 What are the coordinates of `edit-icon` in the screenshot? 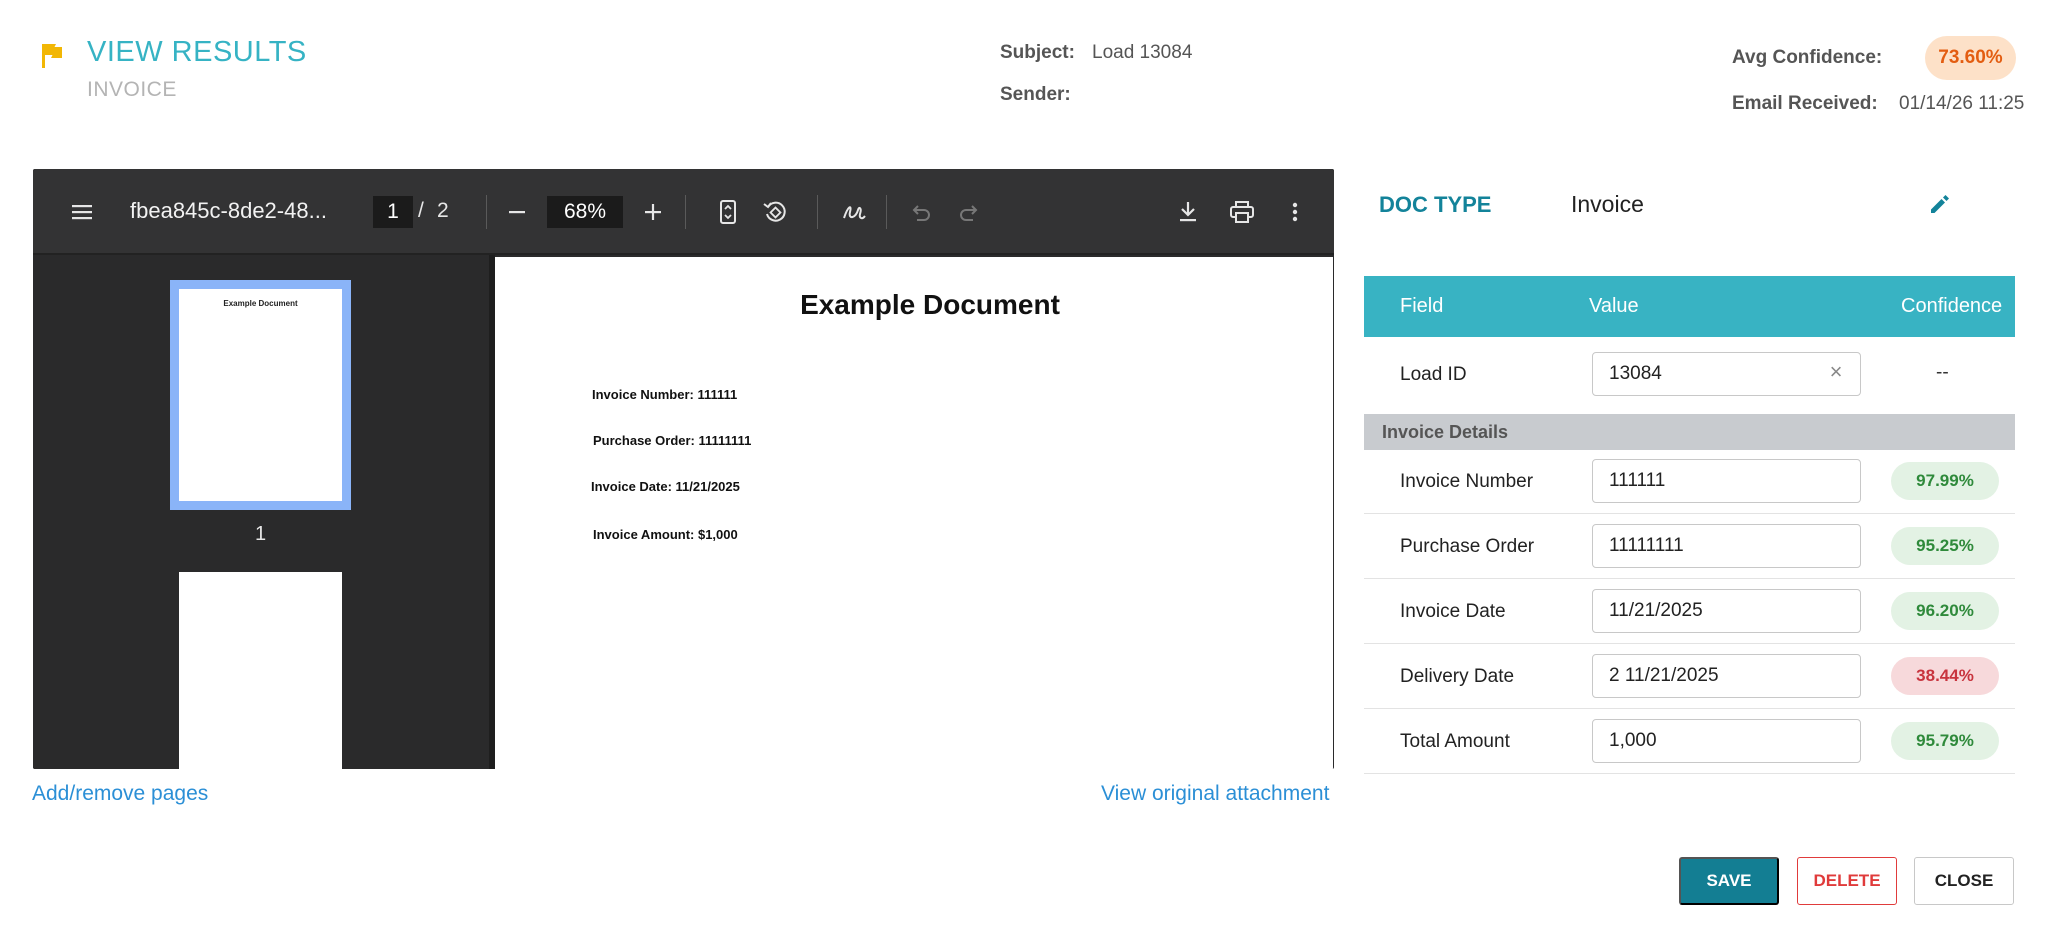 It's located at (1940, 204).